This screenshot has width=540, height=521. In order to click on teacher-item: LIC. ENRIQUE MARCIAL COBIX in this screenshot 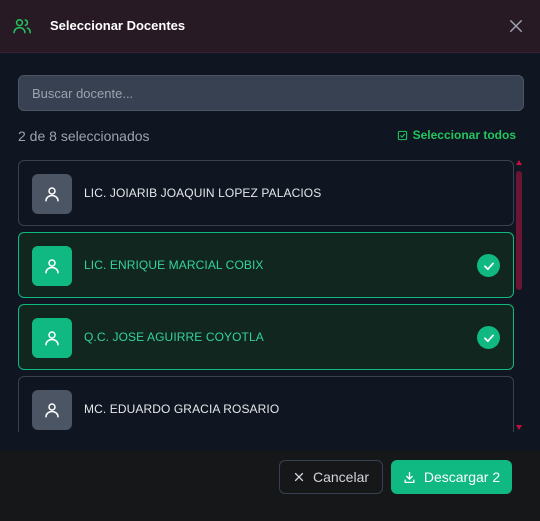, I will do `click(266, 265)`.